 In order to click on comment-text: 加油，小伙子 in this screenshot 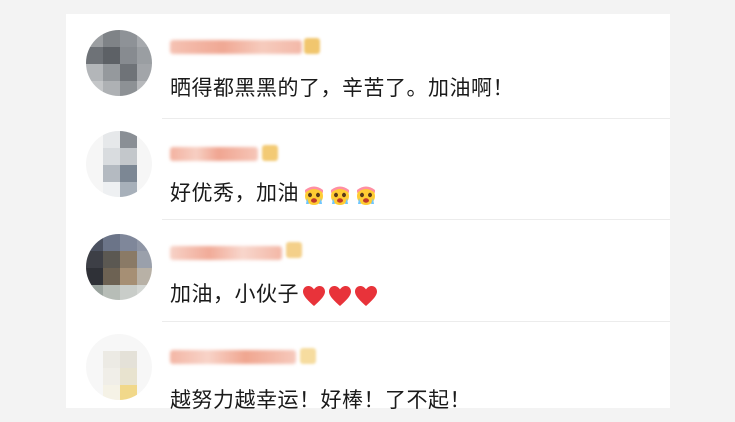, I will do `click(274, 293)`.